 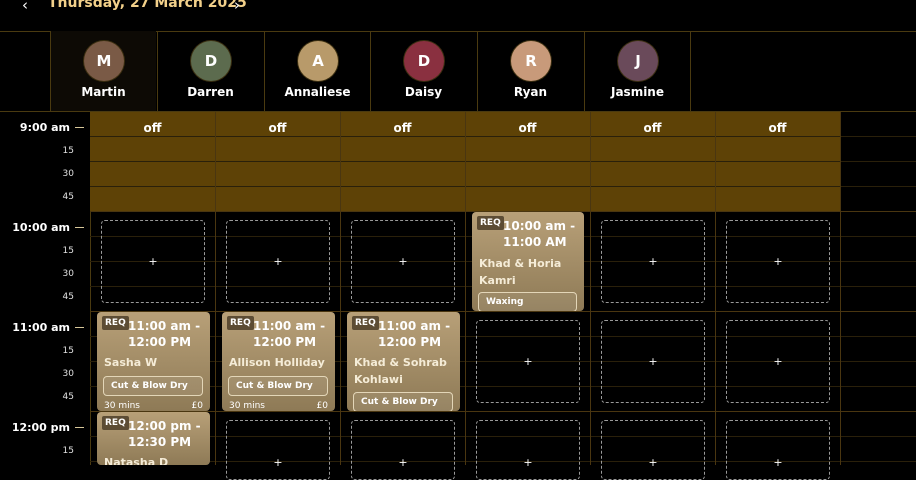 What do you see at coordinates (527, 301) in the screenshot?
I see `service-chip: Waxing` at bounding box center [527, 301].